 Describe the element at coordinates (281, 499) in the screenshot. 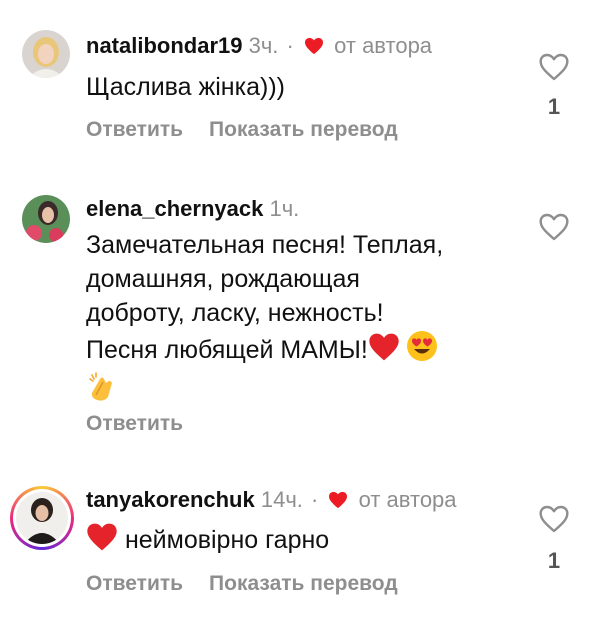

I see `comment-time: 14ч.` at that location.